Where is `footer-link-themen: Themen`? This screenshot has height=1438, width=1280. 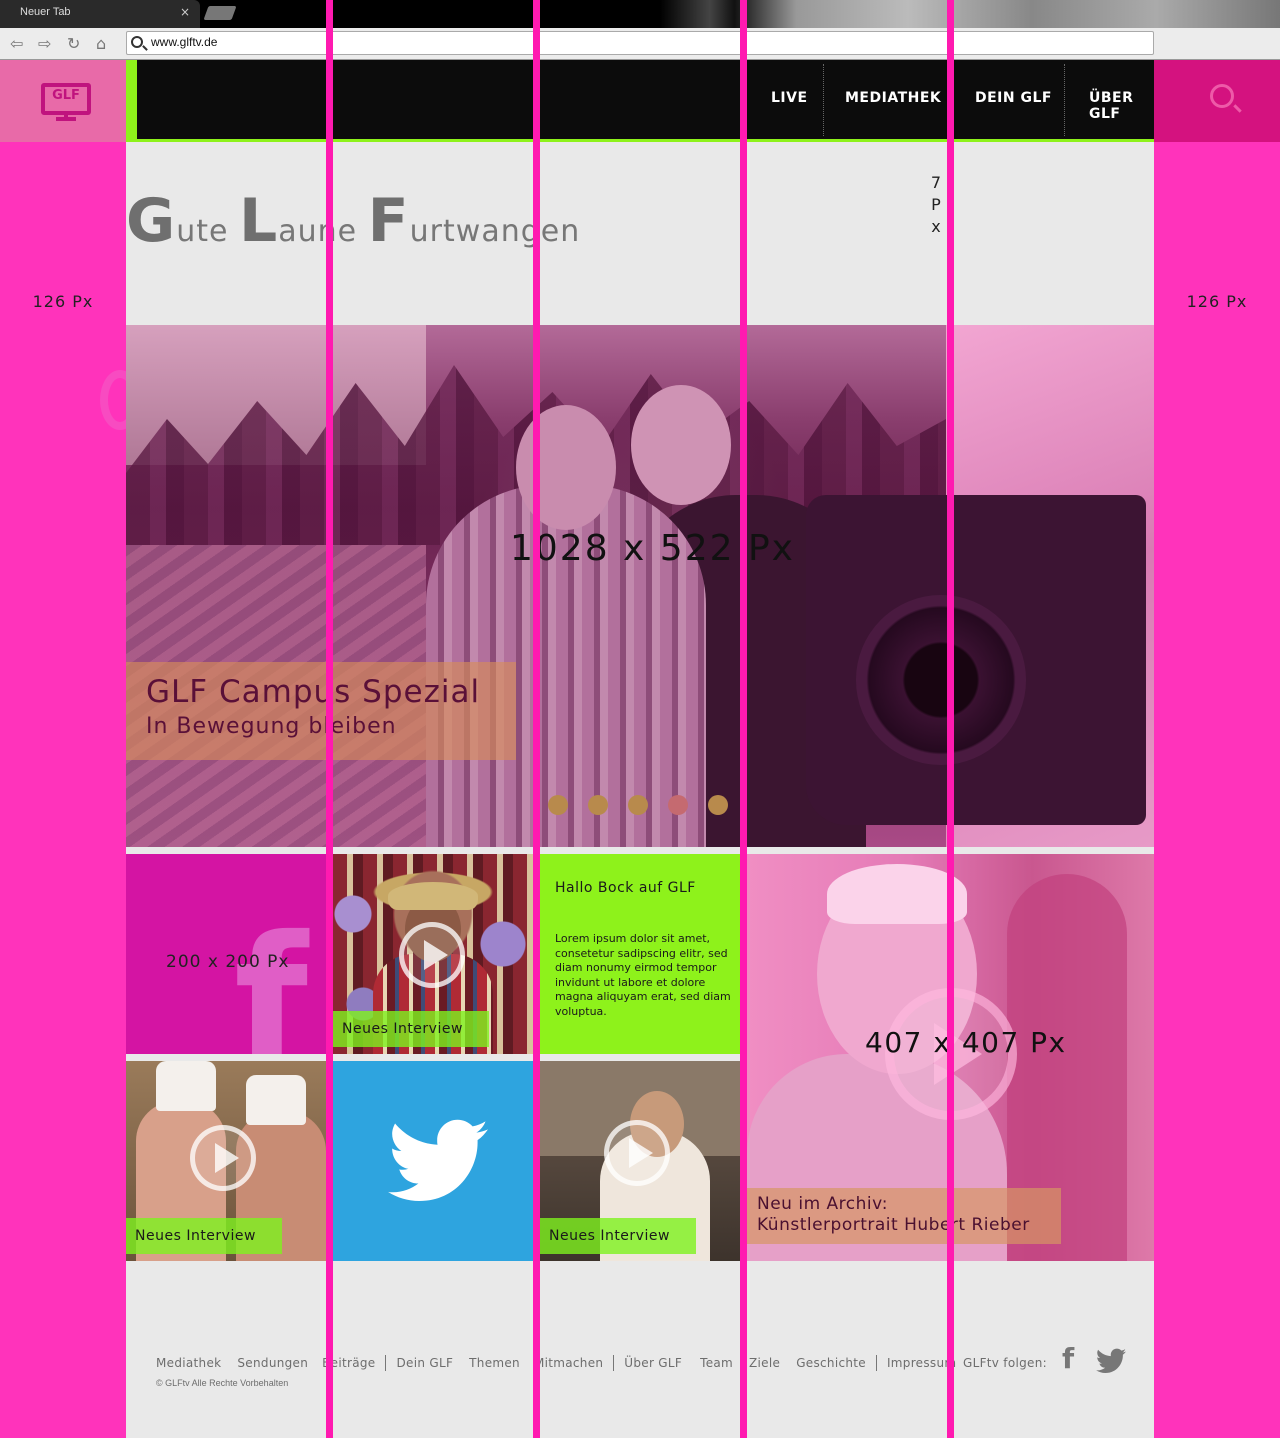 footer-link-themen: Themen is located at coordinates (494, 1363).